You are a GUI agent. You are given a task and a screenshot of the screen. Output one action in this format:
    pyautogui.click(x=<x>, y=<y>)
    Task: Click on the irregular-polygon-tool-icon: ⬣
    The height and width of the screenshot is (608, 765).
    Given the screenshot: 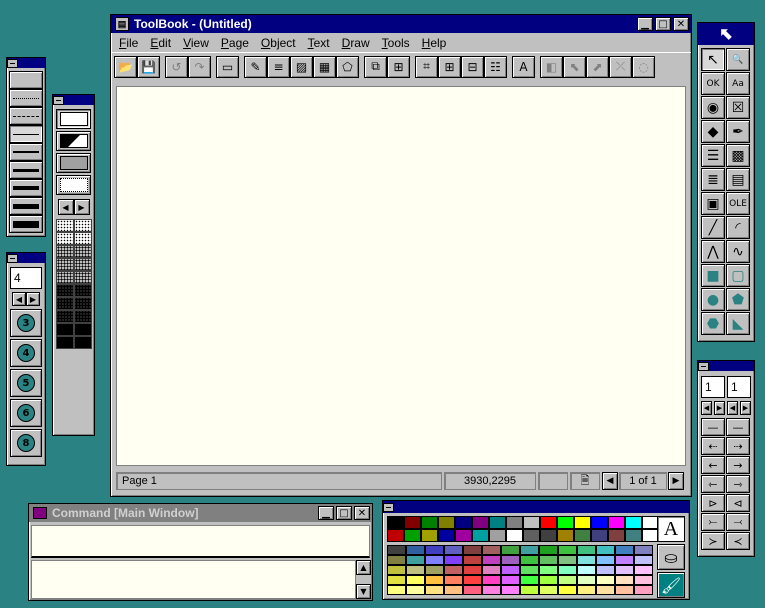 What is the action you would take?
    pyautogui.click(x=713, y=323)
    